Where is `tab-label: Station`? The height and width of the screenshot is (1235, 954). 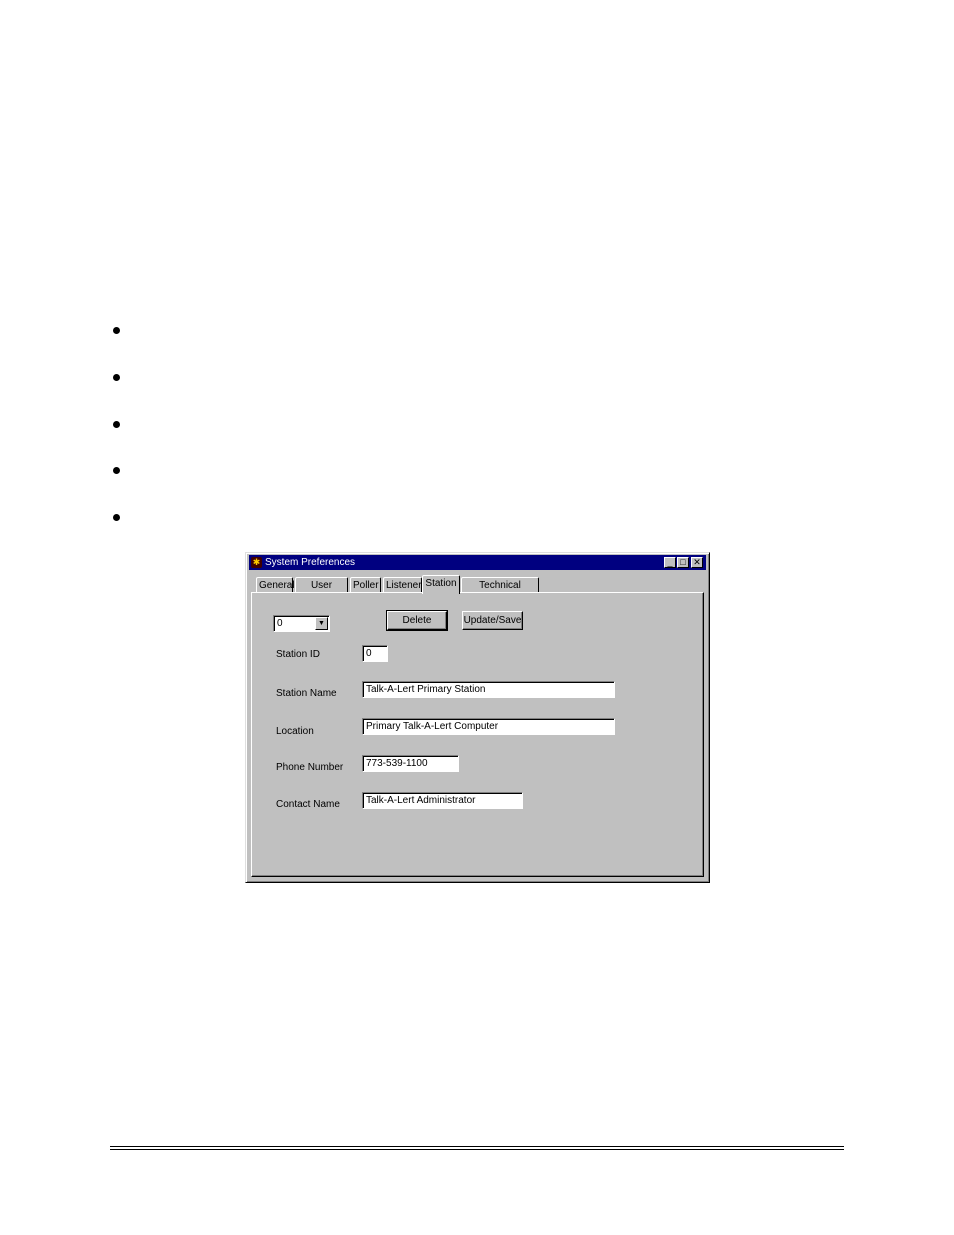
tab-label: Station is located at coordinates (441, 583).